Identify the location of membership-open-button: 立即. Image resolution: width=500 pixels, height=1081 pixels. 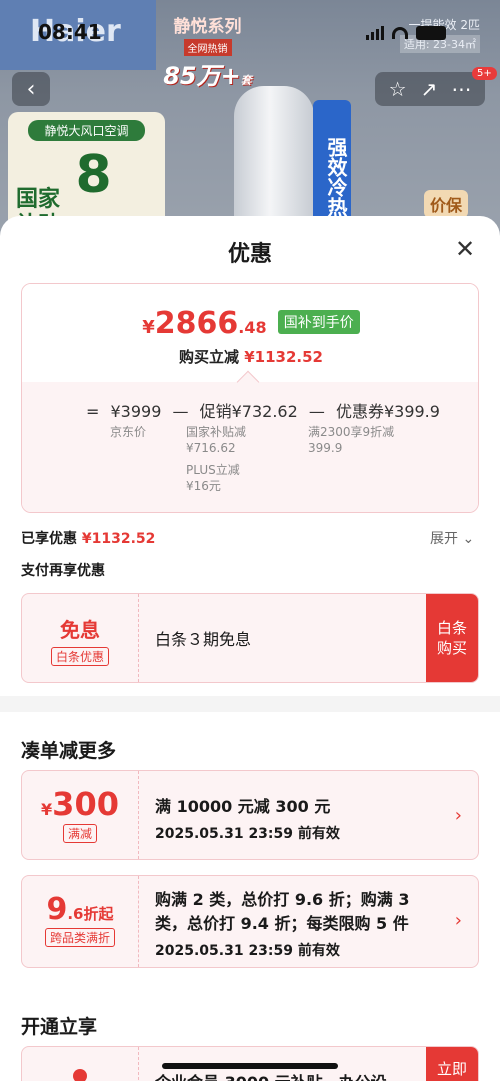
(452, 1064).